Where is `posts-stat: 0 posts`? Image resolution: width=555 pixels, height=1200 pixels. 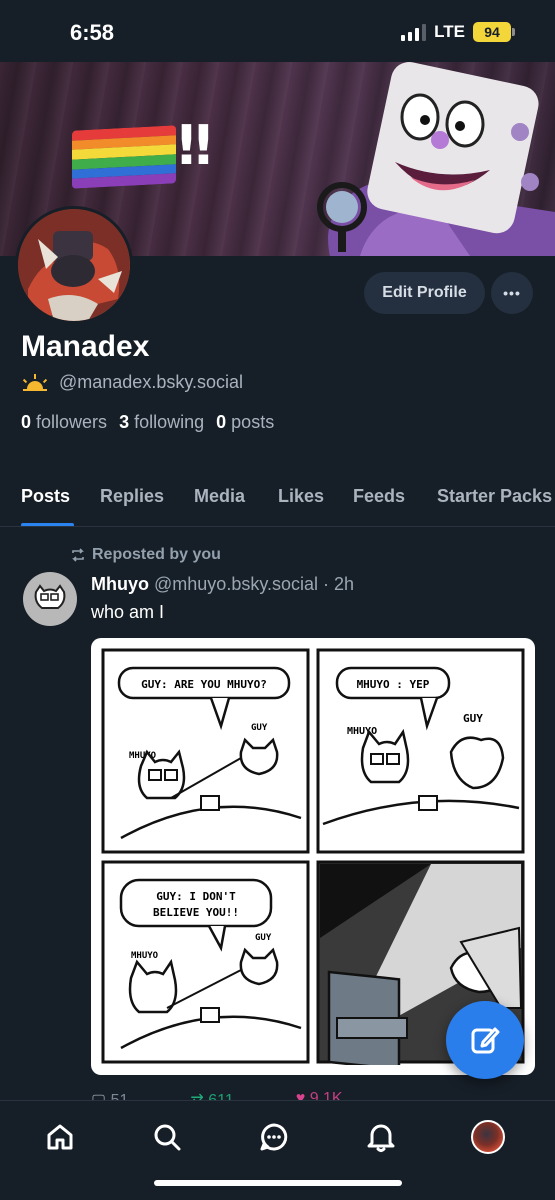
posts-stat: 0 posts is located at coordinates (245, 422).